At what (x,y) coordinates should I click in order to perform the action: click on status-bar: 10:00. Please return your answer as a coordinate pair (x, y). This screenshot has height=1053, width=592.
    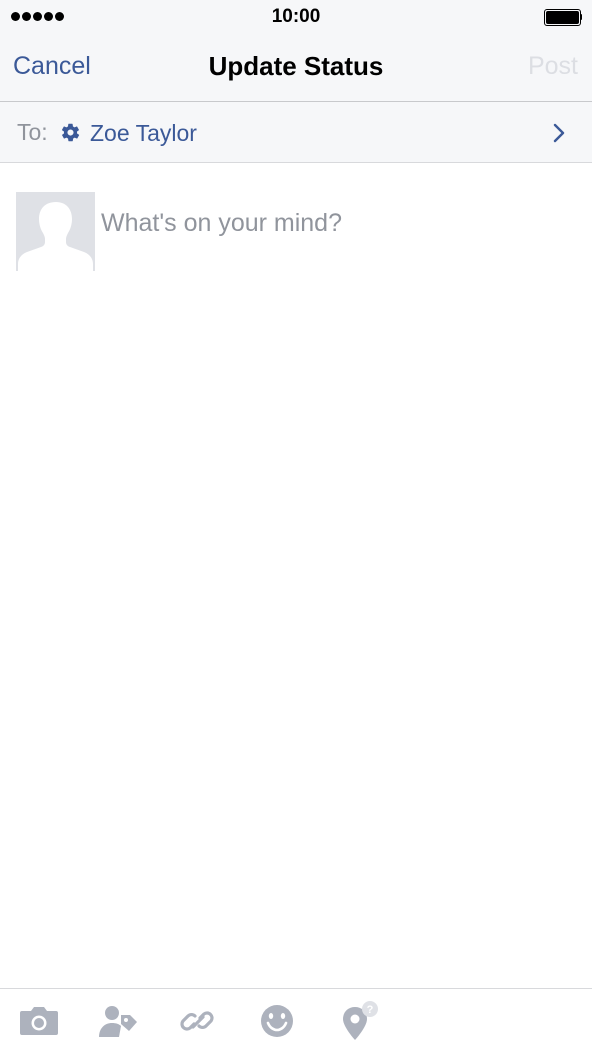
    Looking at the image, I should click on (296, 17).